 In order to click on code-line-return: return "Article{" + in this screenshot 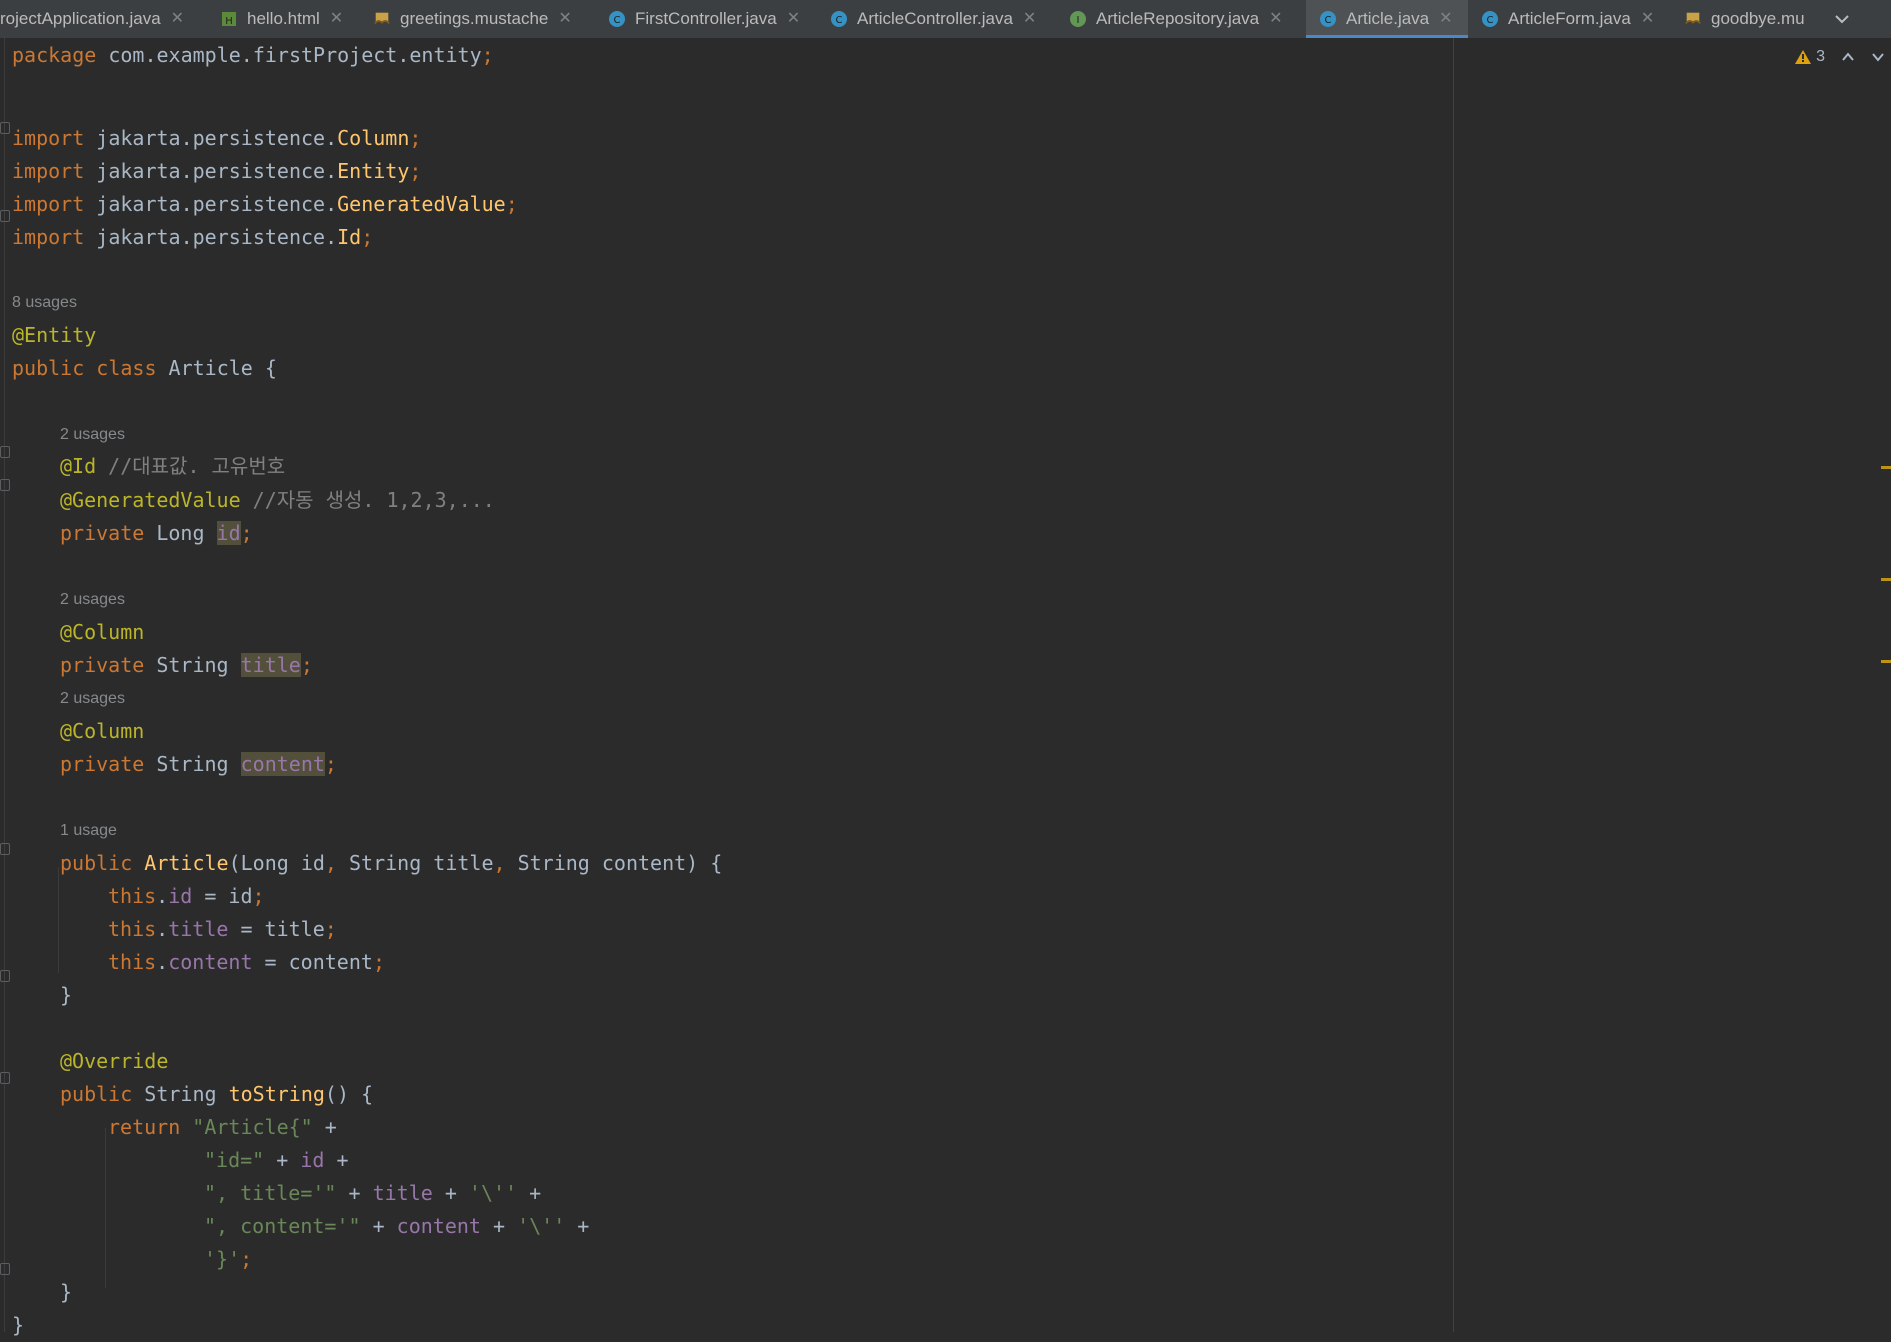, I will do `click(222, 1127)`.